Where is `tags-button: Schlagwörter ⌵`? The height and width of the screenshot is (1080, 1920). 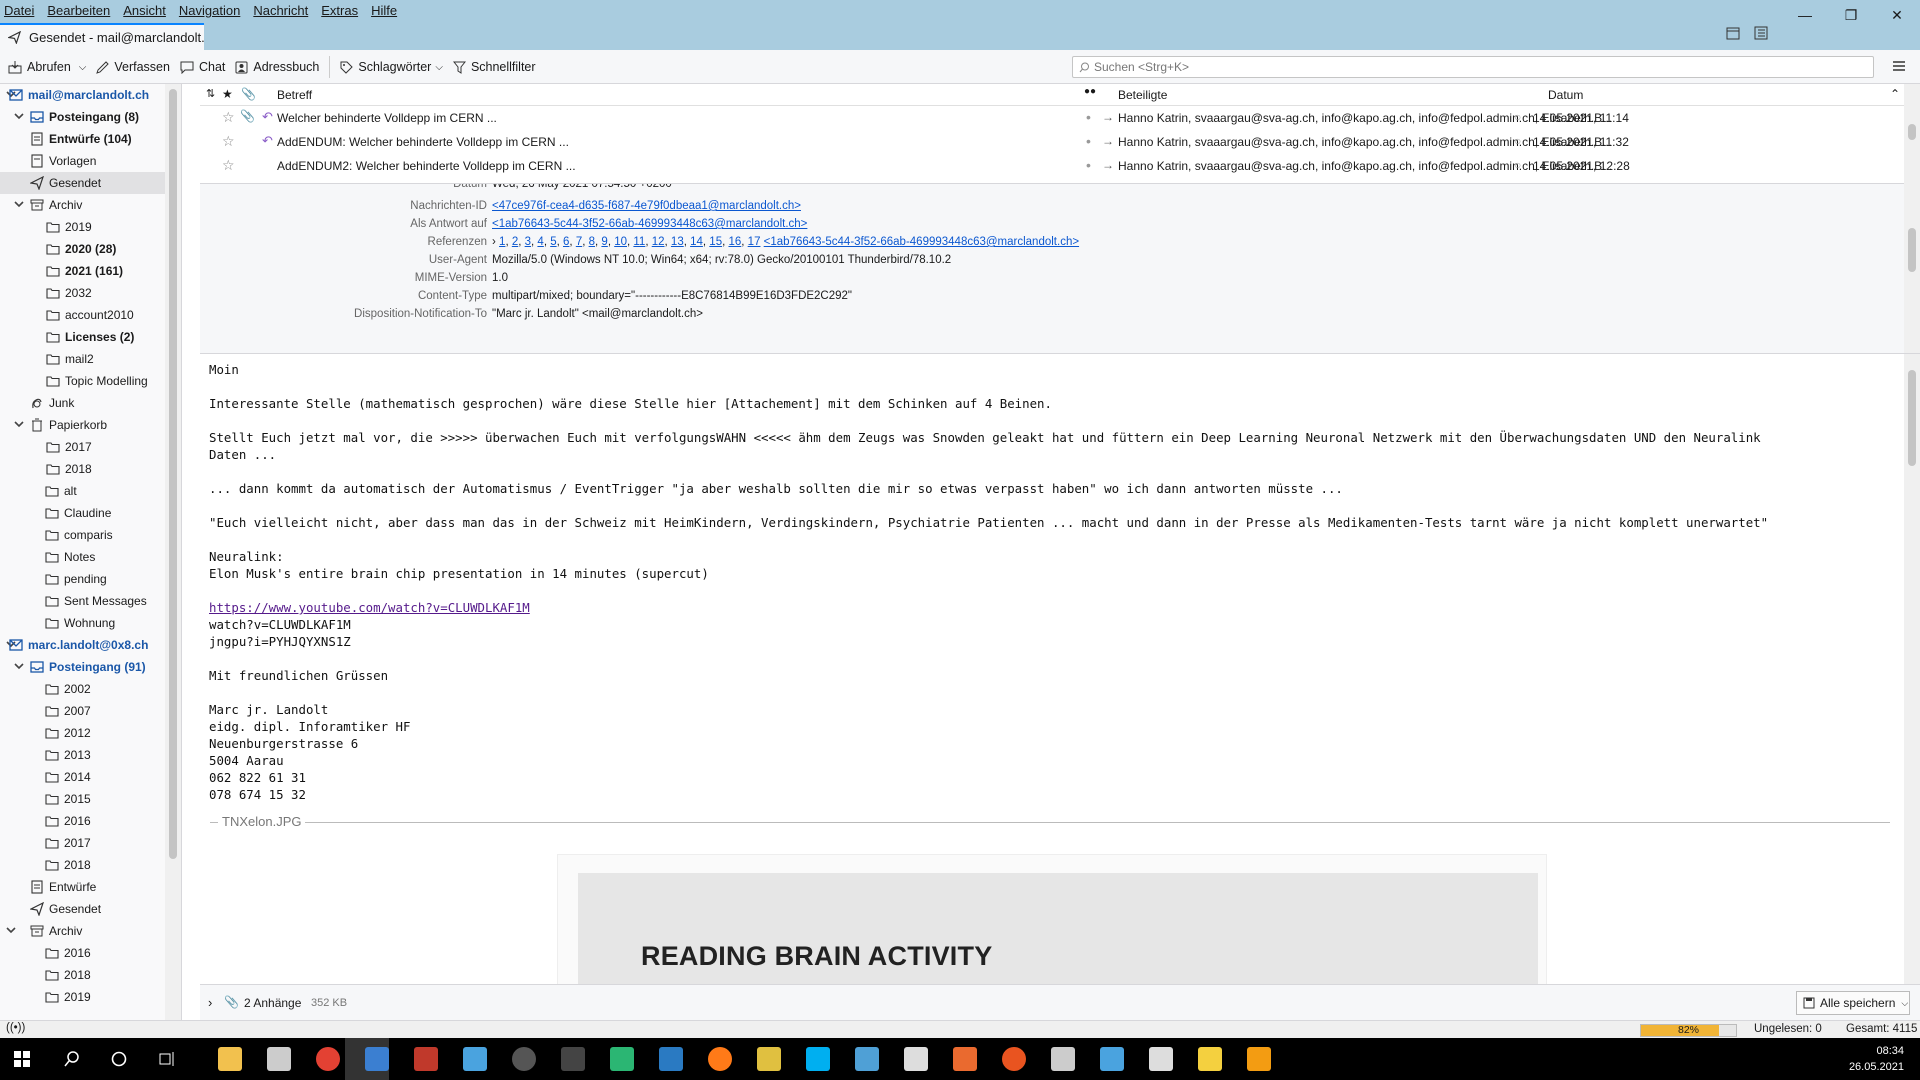 tags-button: Schlagwörter ⌵ is located at coordinates (391, 67).